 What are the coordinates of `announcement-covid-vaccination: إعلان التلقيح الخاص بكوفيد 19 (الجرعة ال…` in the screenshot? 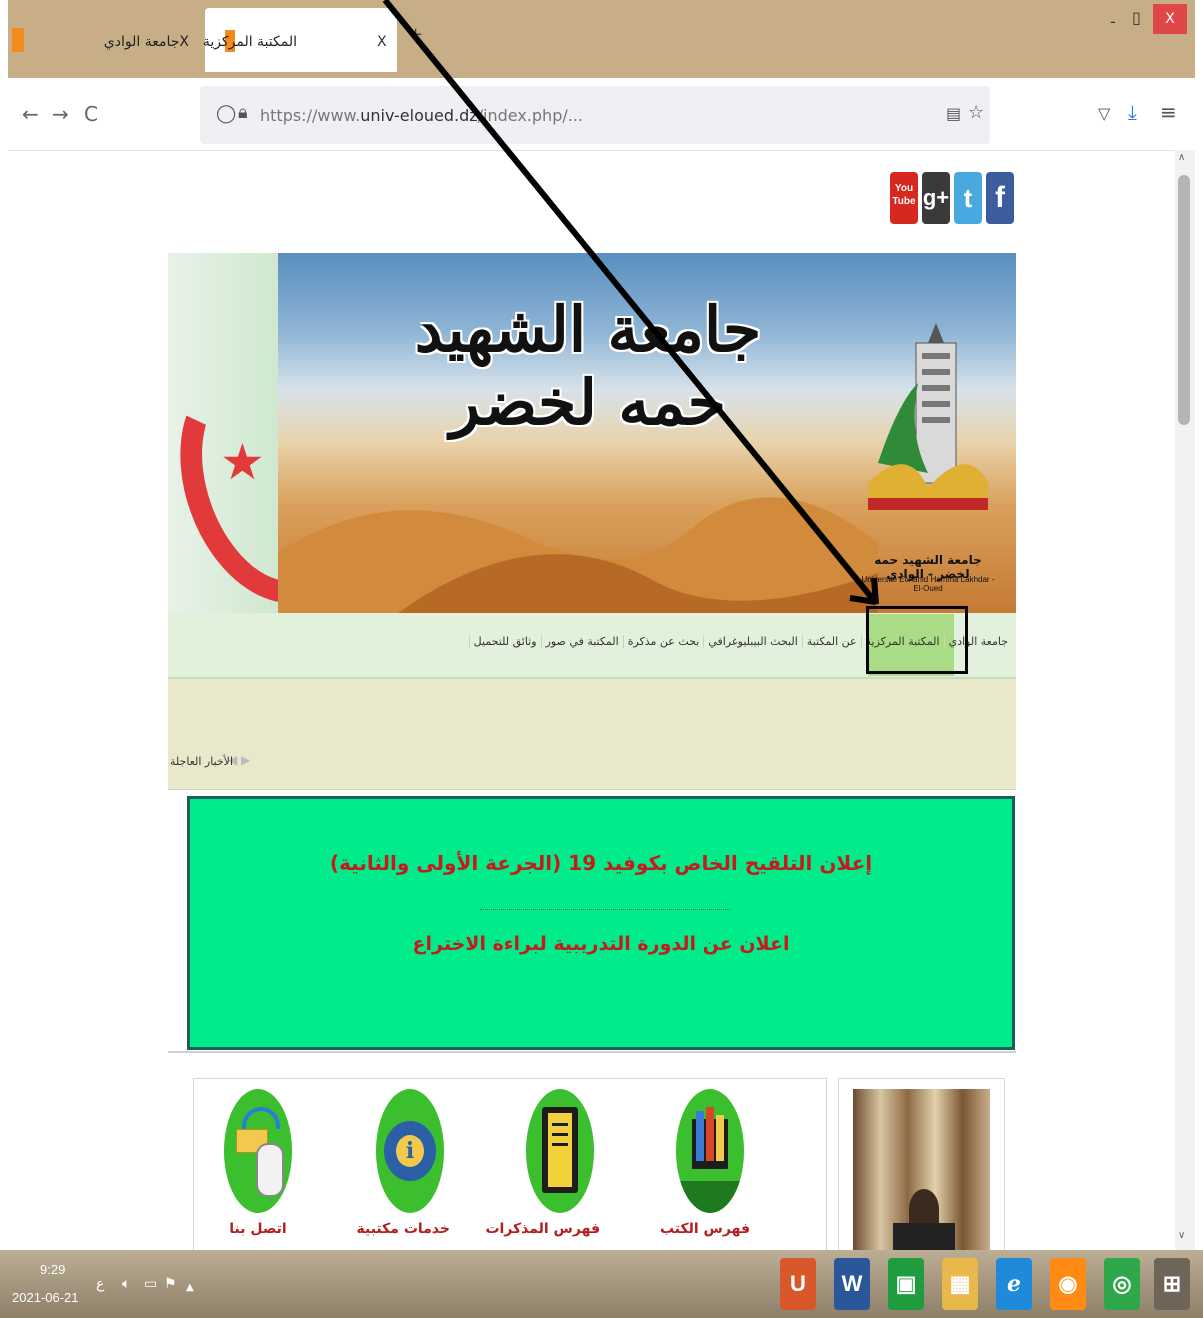 It's located at (601, 863).